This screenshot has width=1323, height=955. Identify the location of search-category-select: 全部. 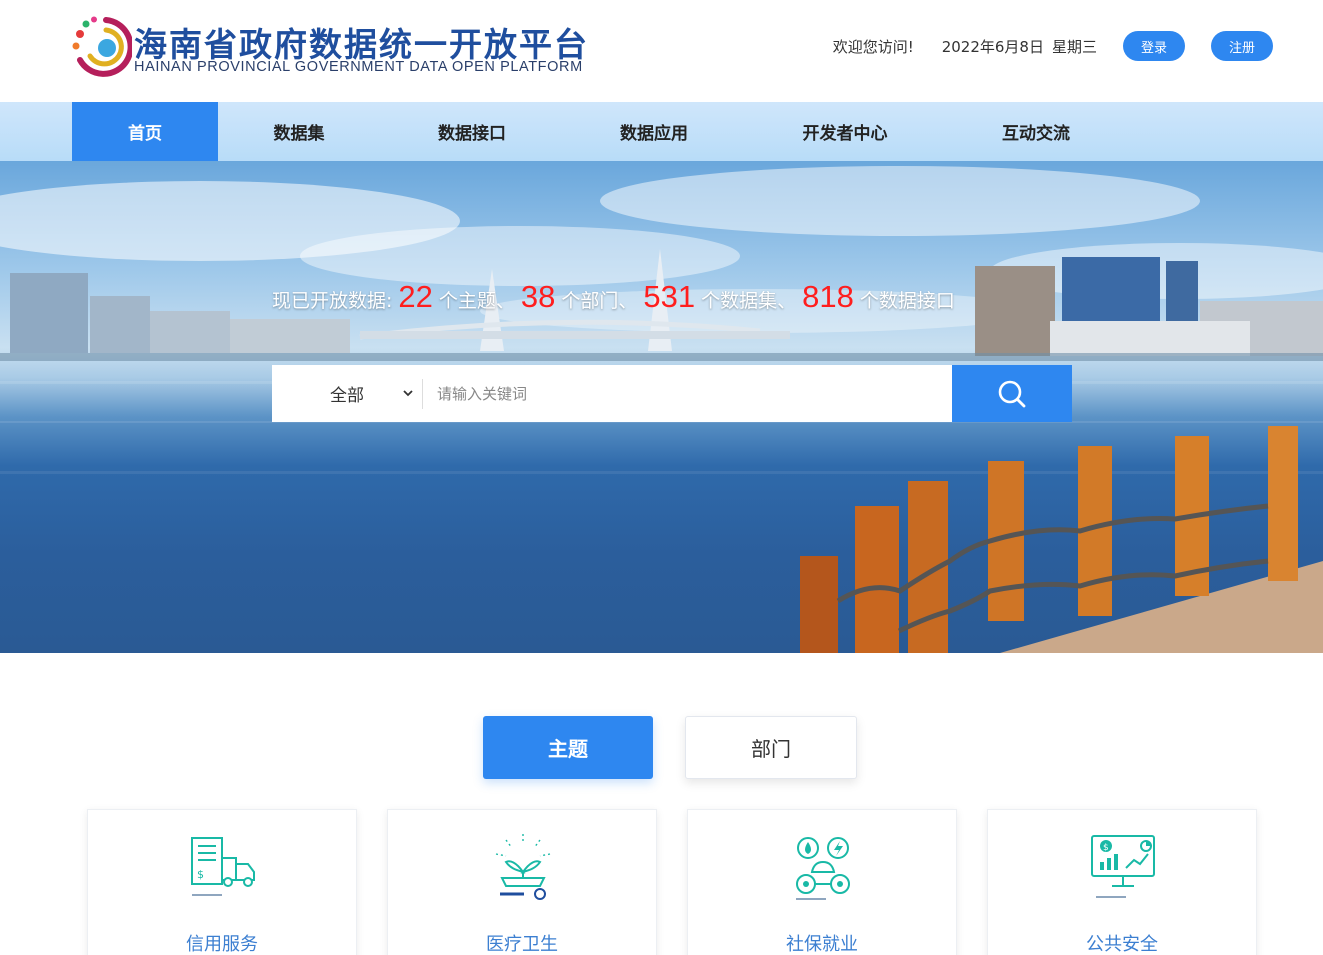
(347, 393).